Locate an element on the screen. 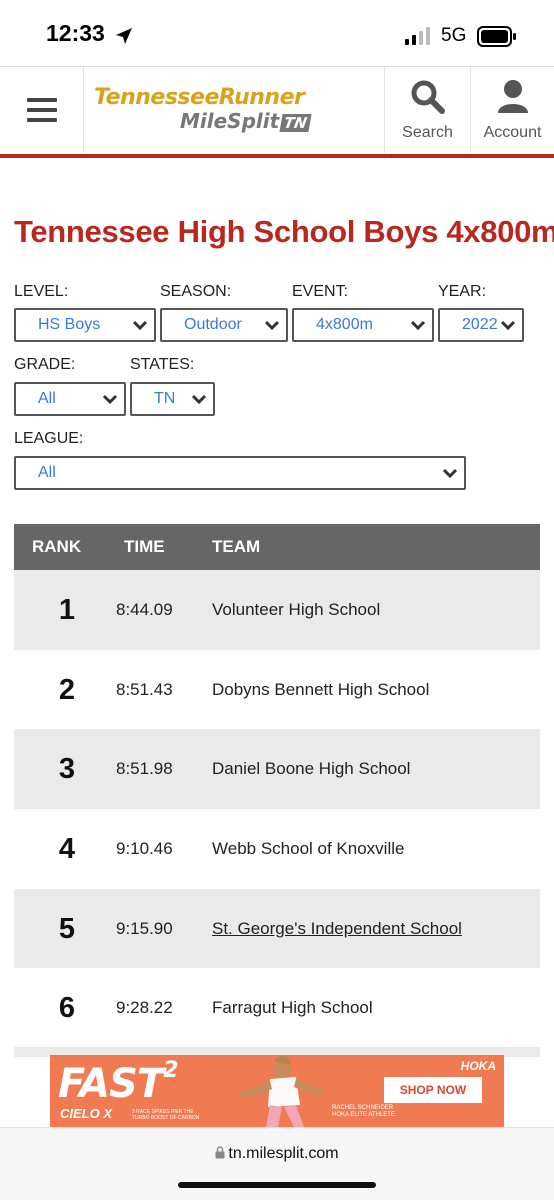 This screenshot has width=554, height=1200. shop-now-button: SHOP NOW is located at coordinates (433, 1090).